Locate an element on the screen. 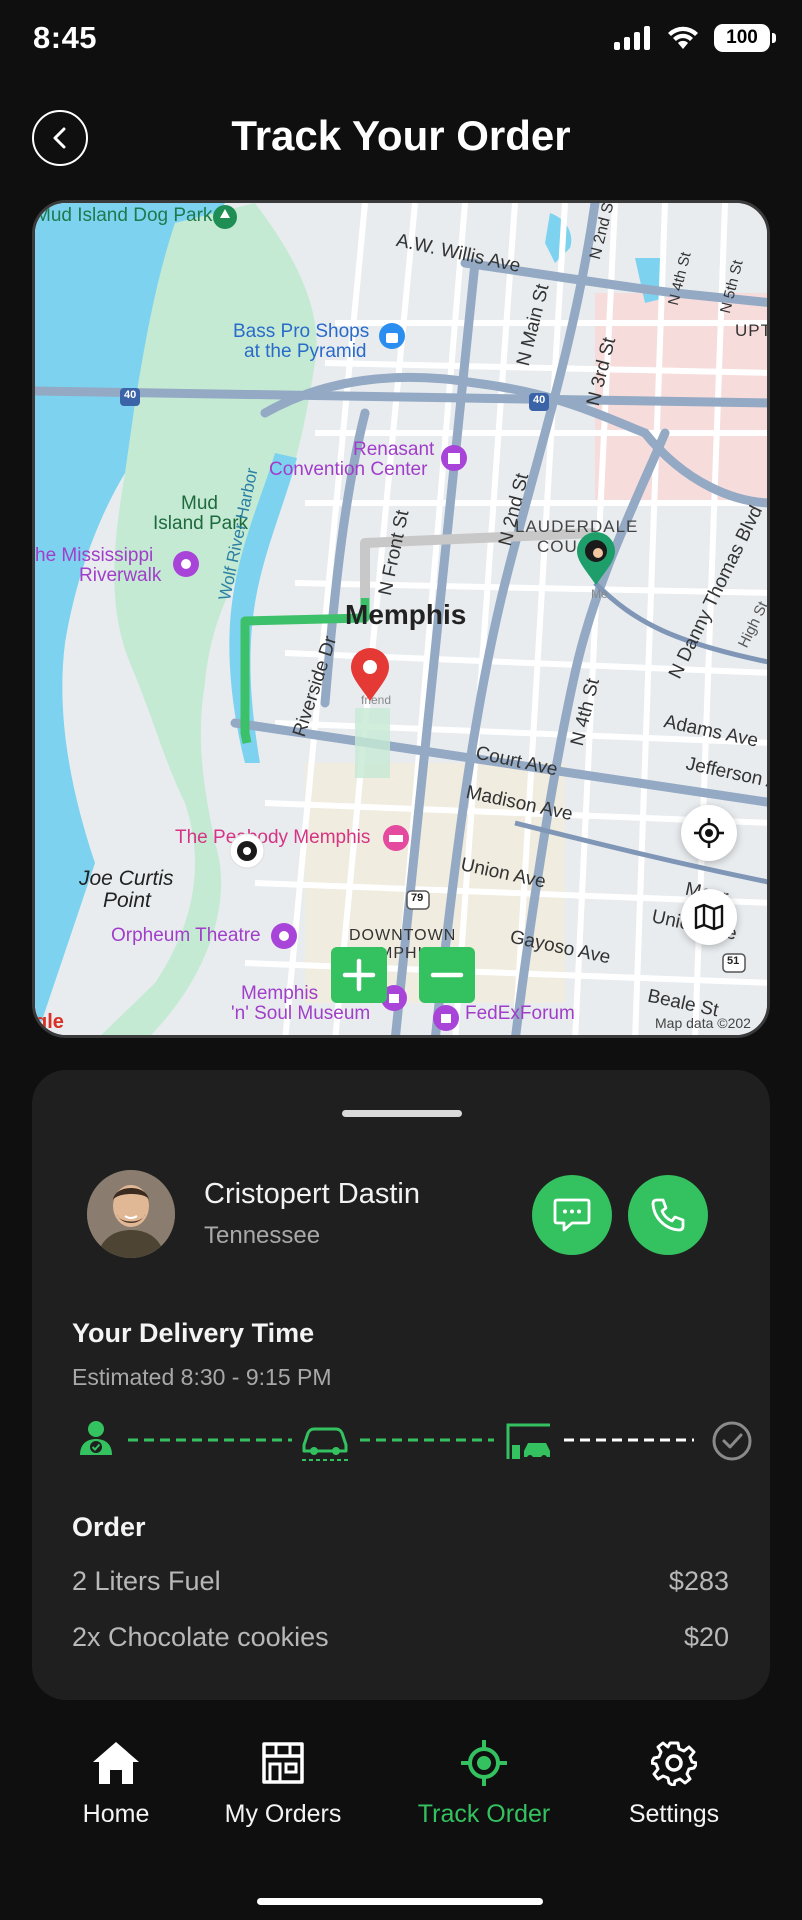  customer-confirmed-icon is located at coordinates (96, 1438).